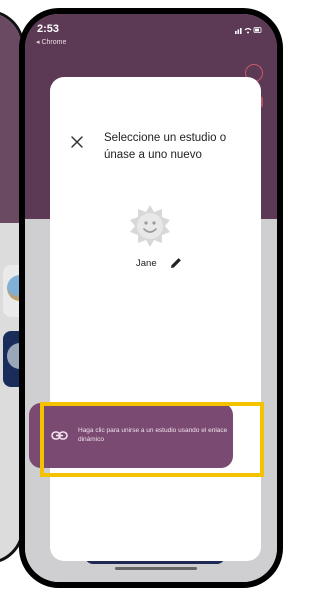 The image size is (320, 591). I want to click on user-name: Jane, so click(146, 263).